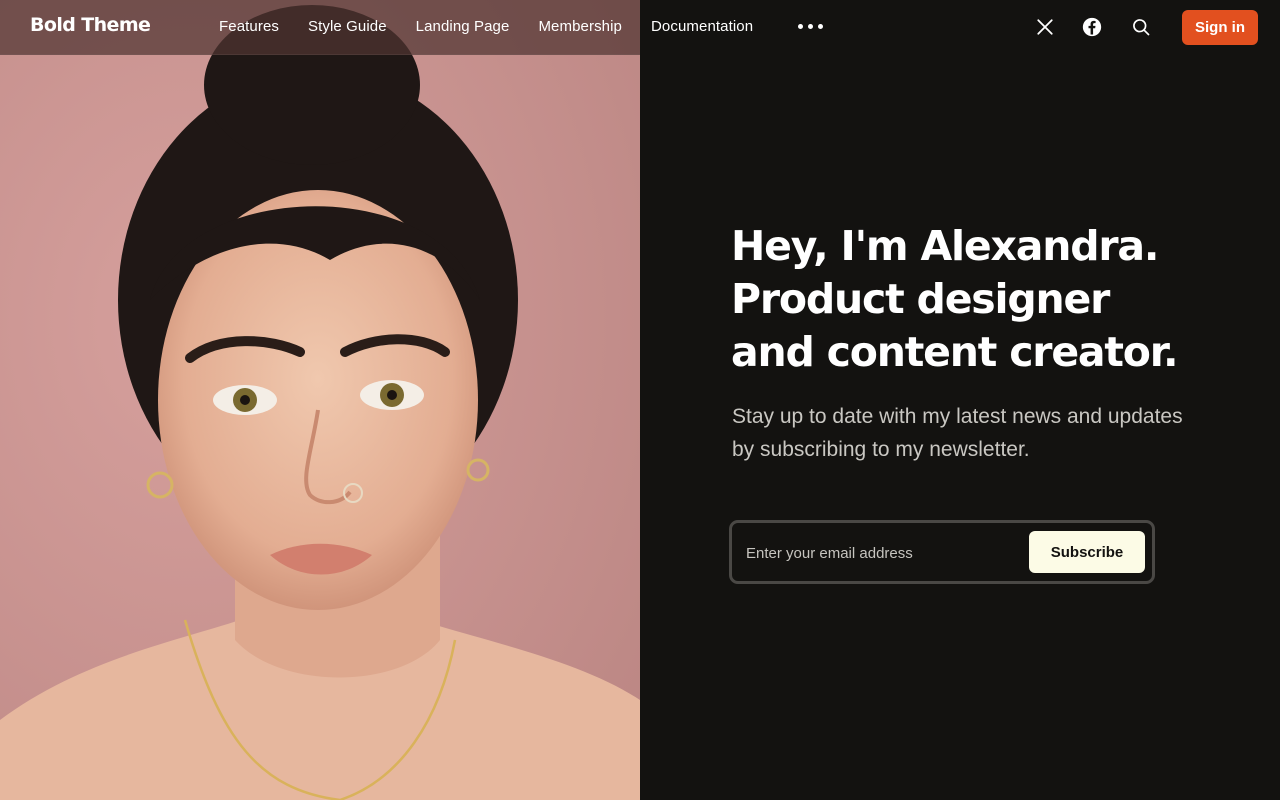 The width and height of the screenshot is (1280, 800). What do you see at coordinates (945, 246) in the screenshot?
I see `headline-line-1: Hey, I'm Alexandra.` at bounding box center [945, 246].